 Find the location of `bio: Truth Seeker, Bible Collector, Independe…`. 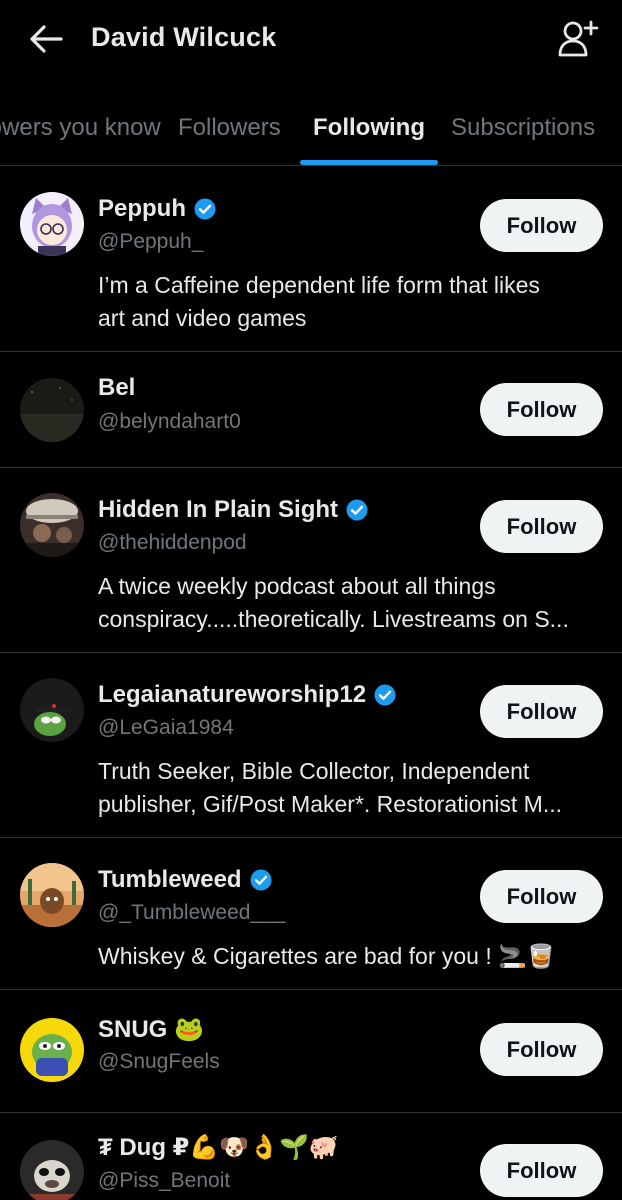

bio: Truth Seeker, Bible Collector, Independe… is located at coordinates (350, 788).